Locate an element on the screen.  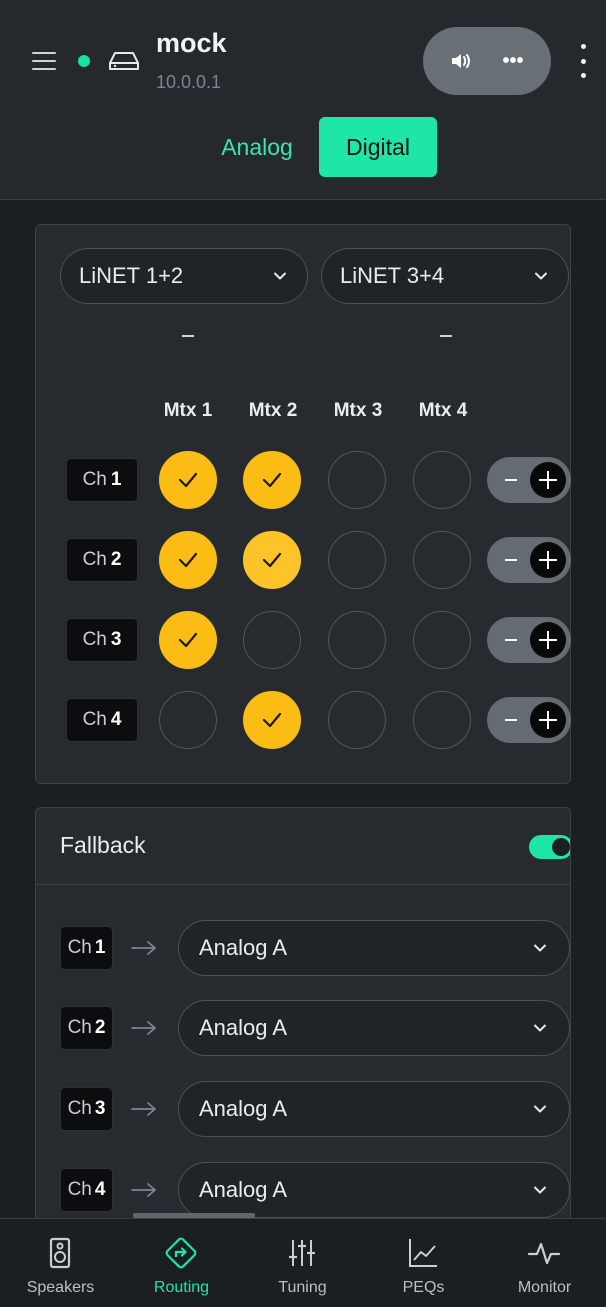
quick-actions-pill: ••• is located at coordinates (487, 61).